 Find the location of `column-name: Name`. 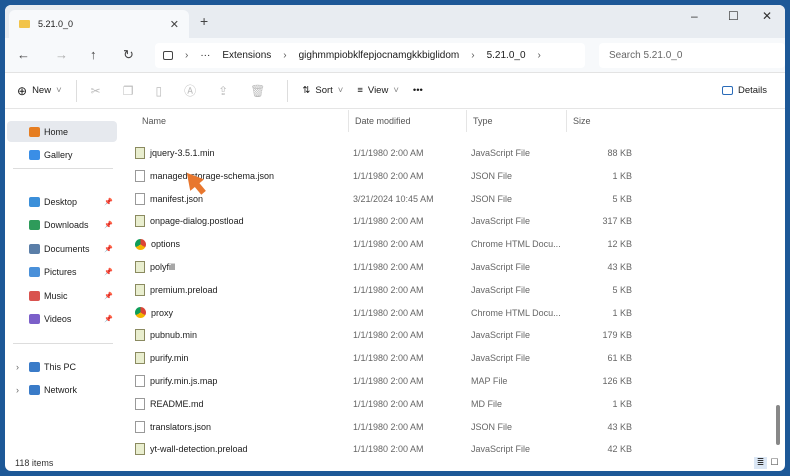

column-name: Name is located at coordinates (143, 121).